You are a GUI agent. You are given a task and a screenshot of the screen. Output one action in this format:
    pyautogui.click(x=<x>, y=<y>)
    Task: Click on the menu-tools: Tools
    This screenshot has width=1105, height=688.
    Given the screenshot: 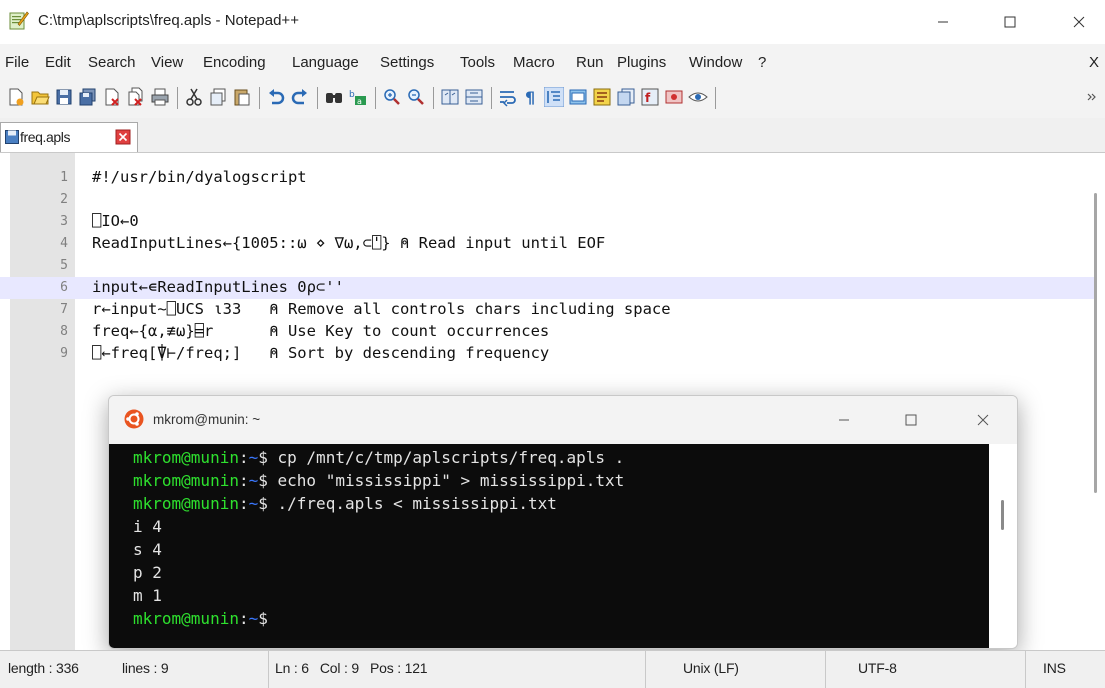 What is the action you would take?
    pyautogui.click(x=477, y=62)
    